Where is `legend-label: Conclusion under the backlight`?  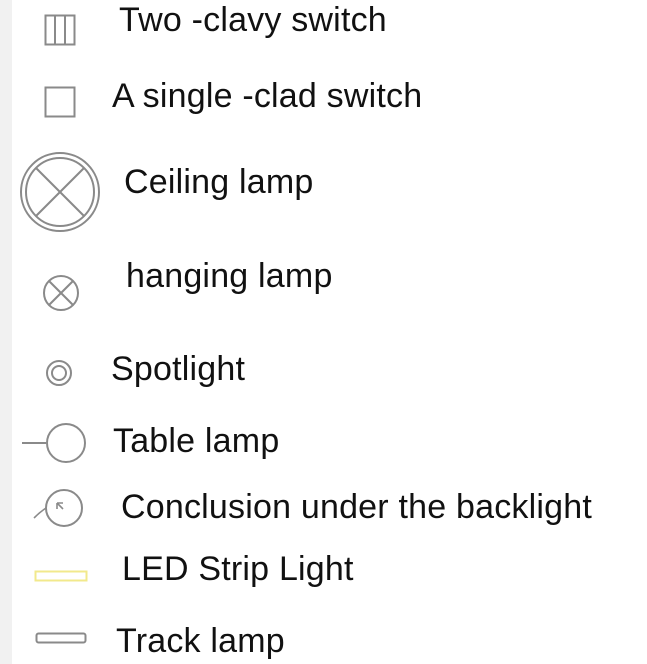
legend-label: Conclusion under the backlight is located at coordinates (356, 507).